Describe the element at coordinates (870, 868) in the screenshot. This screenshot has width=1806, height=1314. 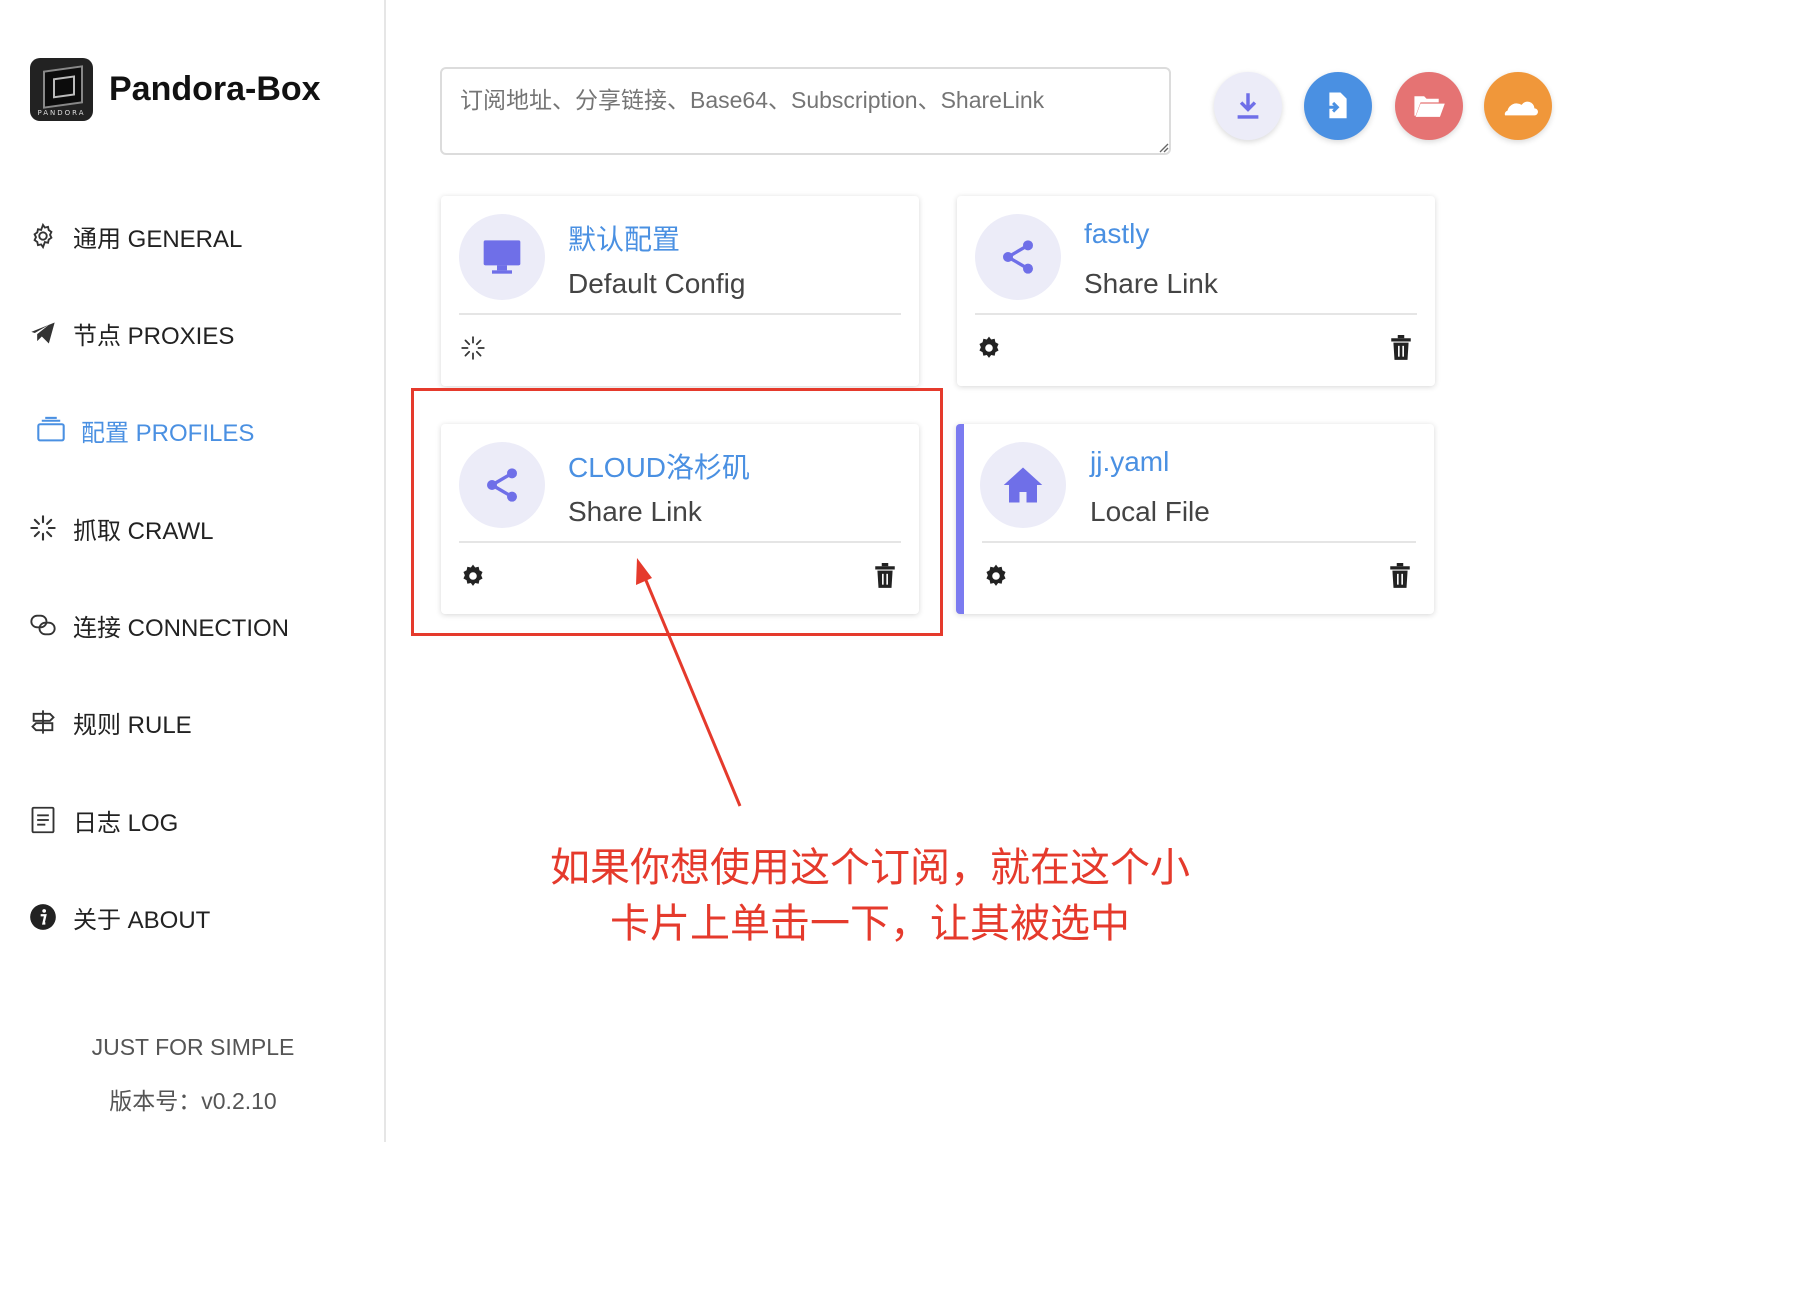
I see `annotation-line-1: 如果你想使用这个订阅，就在这个小` at that location.